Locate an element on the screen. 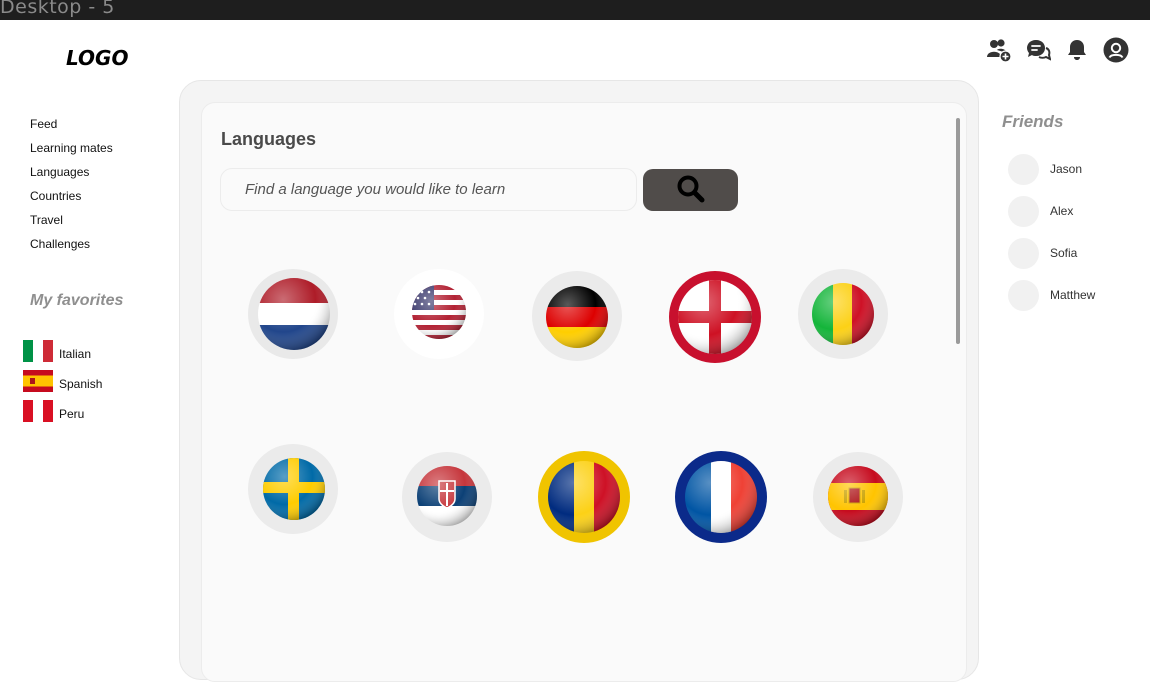 This screenshot has width=1150, height=682. france-flag is located at coordinates (721, 497).